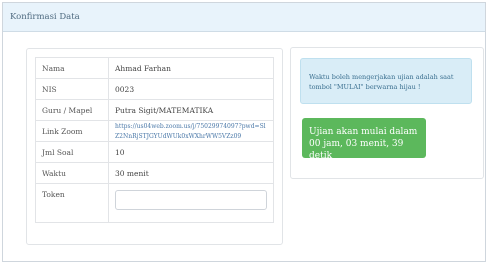 Image resolution: width=489 pixels, height=265 pixels. I want to click on table-row: Jml Soal 10, so click(154, 152).